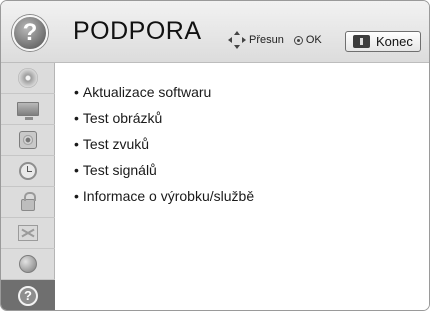 The image size is (430, 311). What do you see at coordinates (147, 92) in the screenshot?
I see `menu-item-label: Aktualizace softwaru` at bounding box center [147, 92].